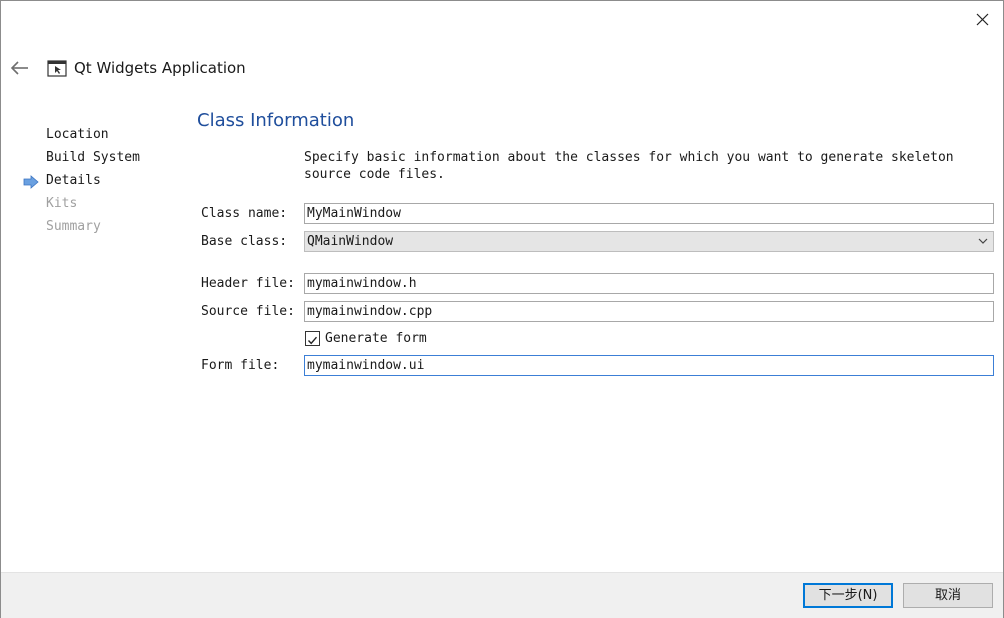 The width and height of the screenshot is (1004, 618). I want to click on current-step-arrow-icon, so click(31, 182).